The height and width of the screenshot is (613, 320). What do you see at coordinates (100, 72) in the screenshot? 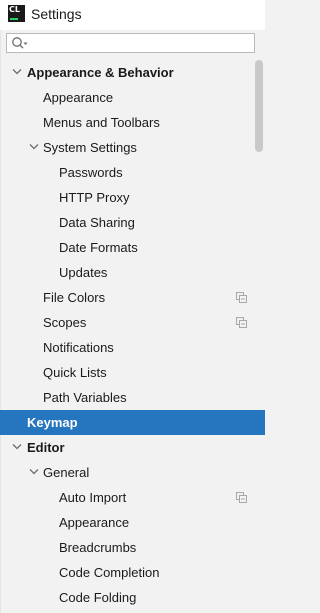
I see `tree-item-label: Appearance & Behavior` at bounding box center [100, 72].